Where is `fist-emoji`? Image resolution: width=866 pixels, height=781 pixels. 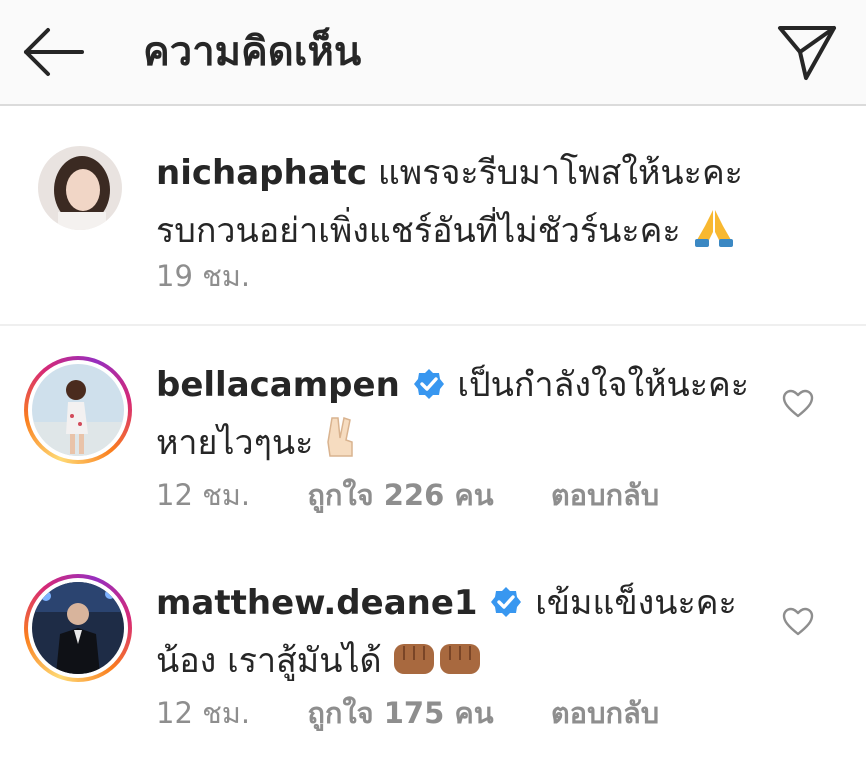 fist-emoji is located at coordinates (437, 659).